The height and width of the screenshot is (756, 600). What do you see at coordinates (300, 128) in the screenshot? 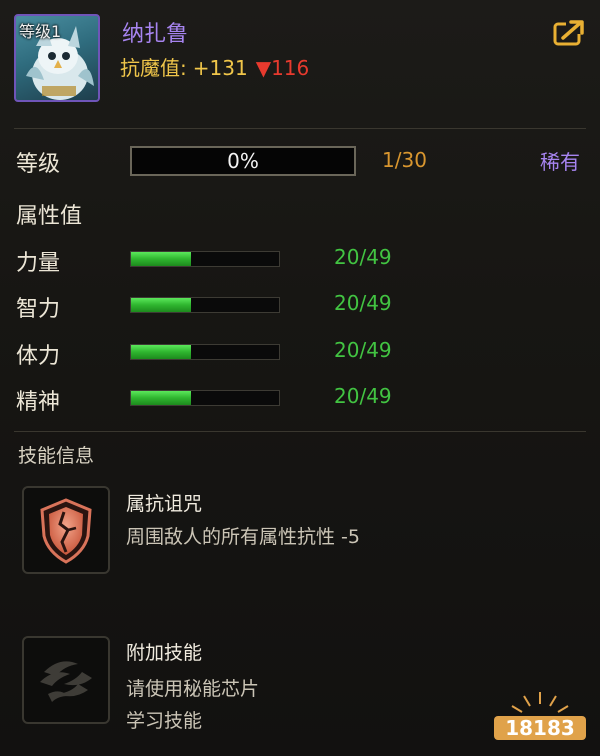
I see `header-divider` at bounding box center [300, 128].